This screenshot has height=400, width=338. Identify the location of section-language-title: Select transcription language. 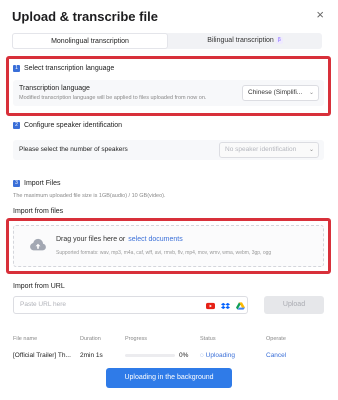
(69, 68).